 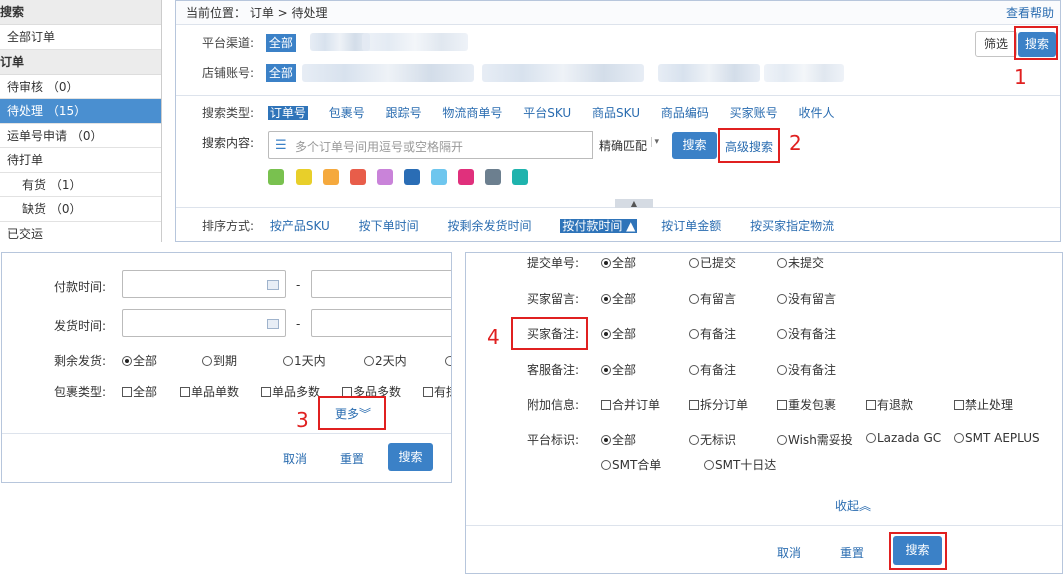 I want to click on store-all-tag: 全部, so click(x=280, y=73).